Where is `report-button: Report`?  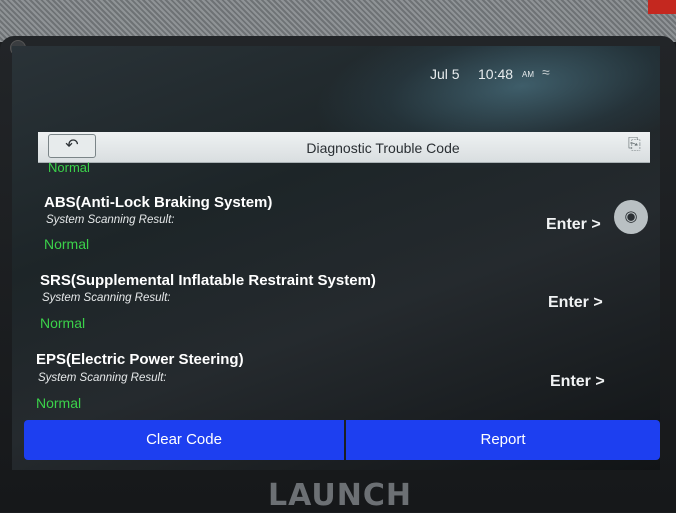 report-button: Report is located at coordinates (503, 440).